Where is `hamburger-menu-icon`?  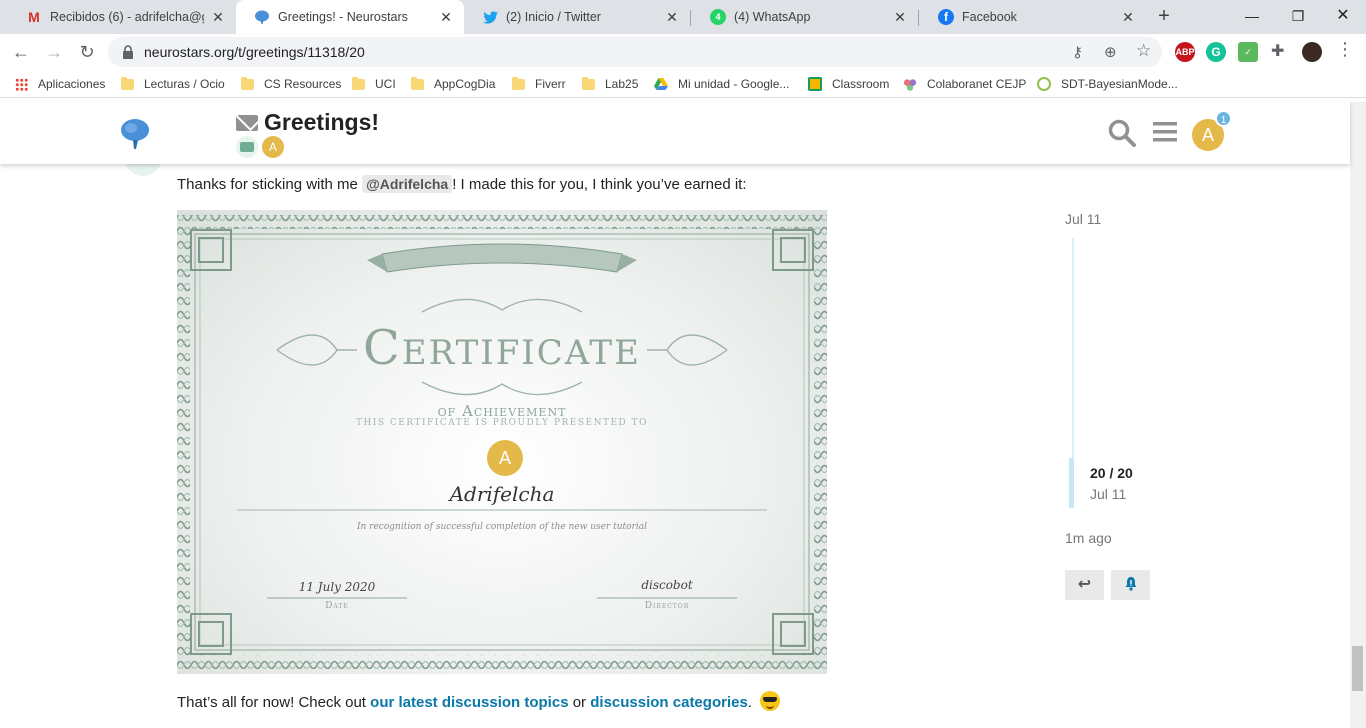 hamburger-menu-icon is located at coordinates (1165, 135).